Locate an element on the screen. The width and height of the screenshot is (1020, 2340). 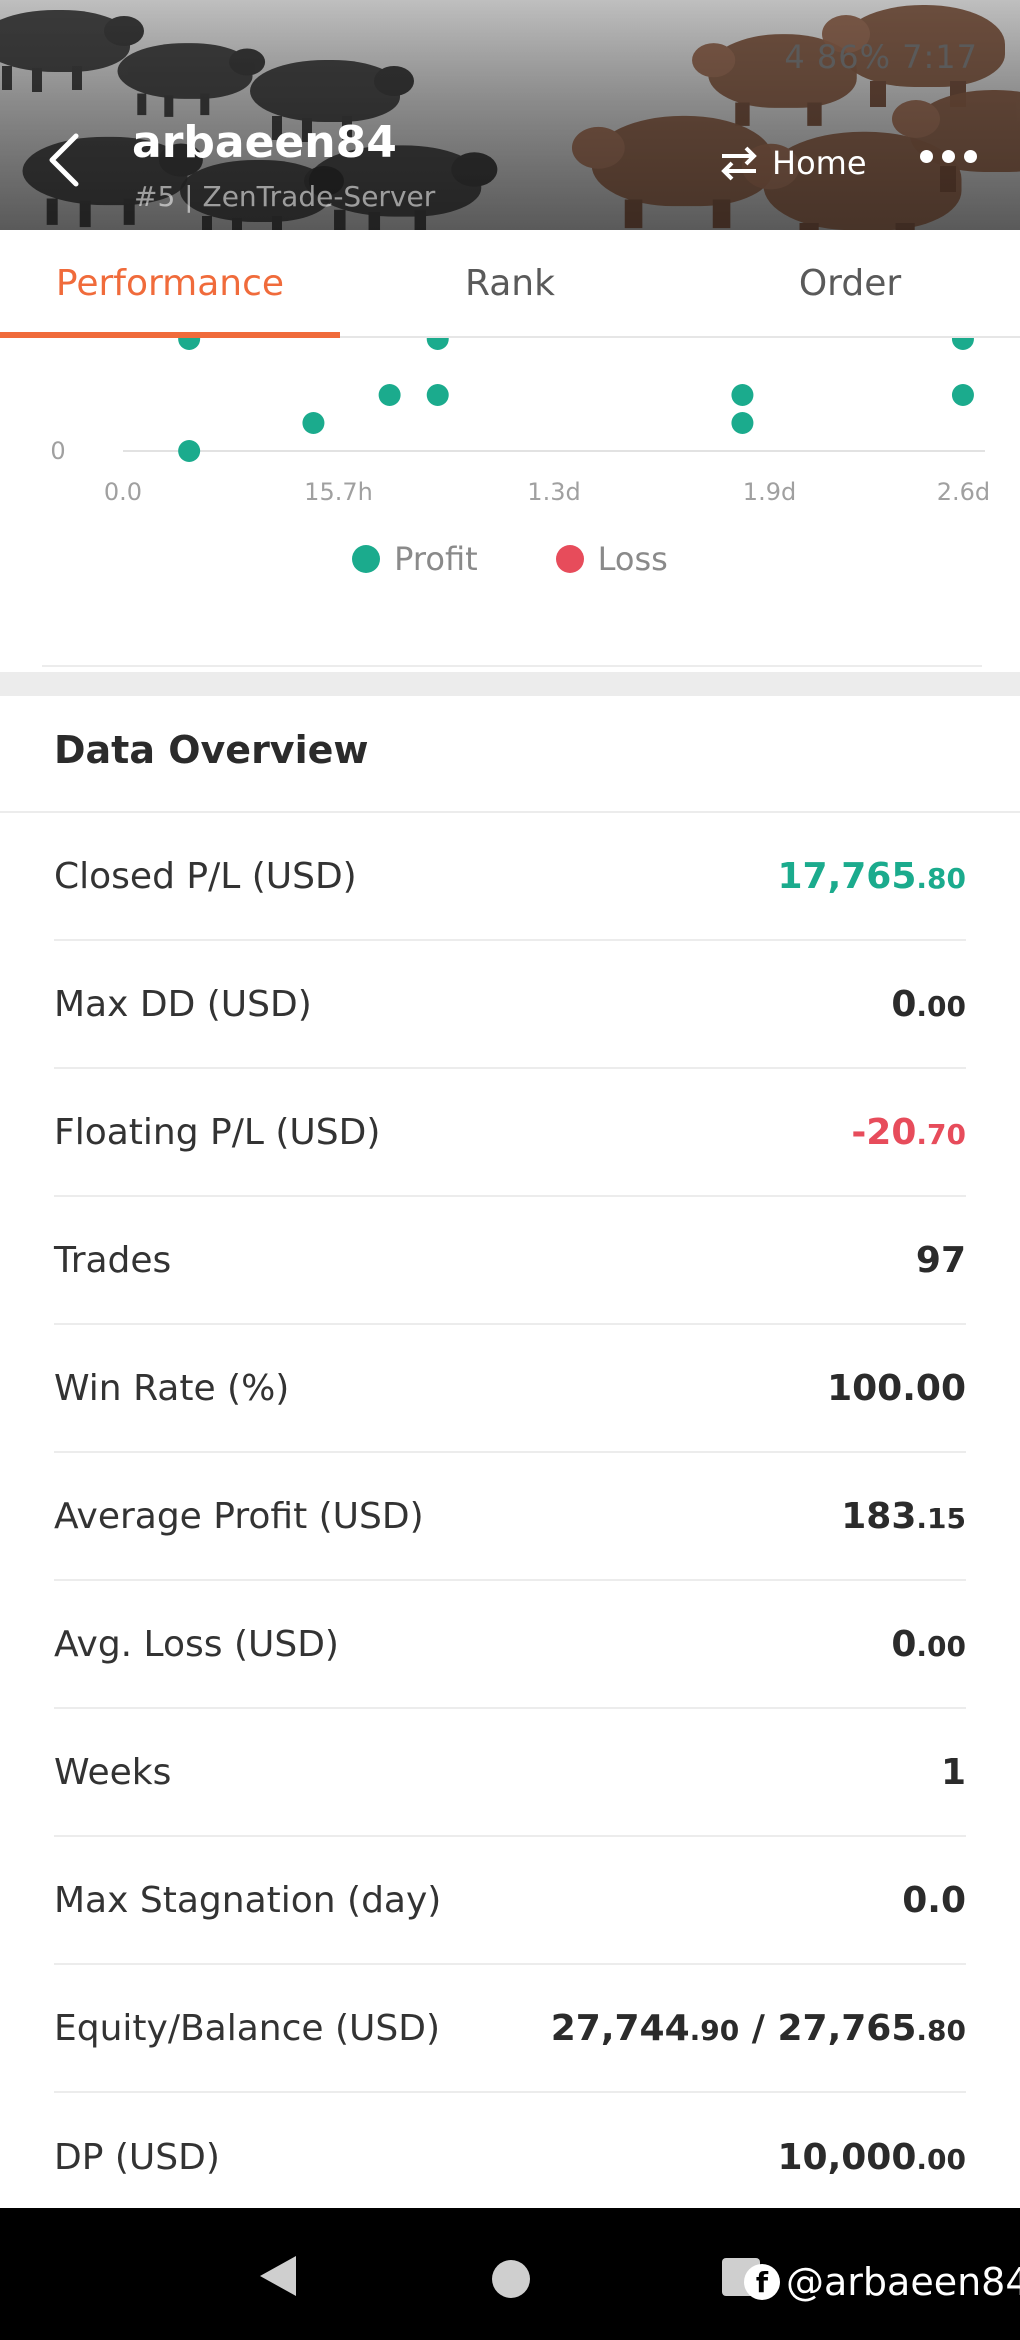
value-dec: .90 is located at coordinates (714, 2030).